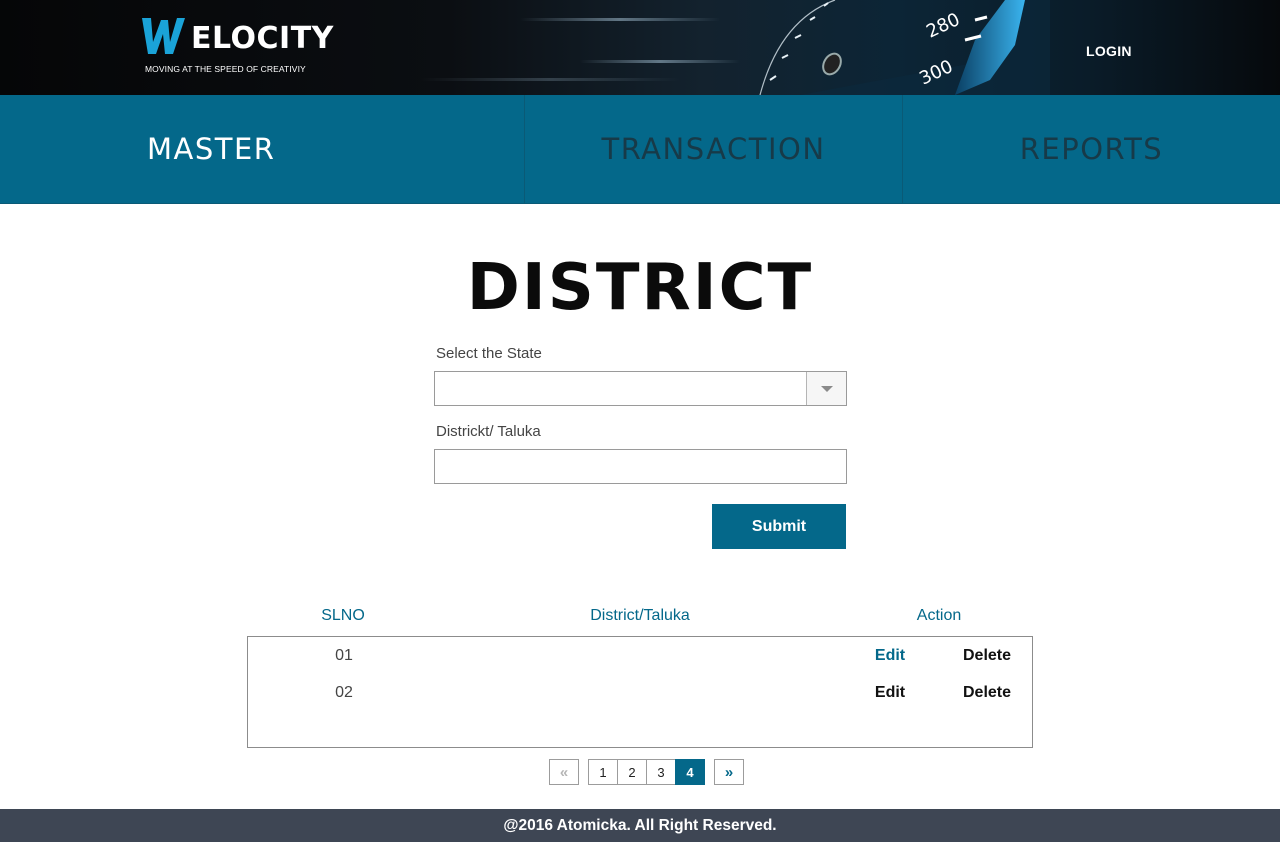 This screenshot has width=1280, height=842. Describe the element at coordinates (904, 47) in the screenshot. I see `speedometer-graphic: 280 300` at that location.